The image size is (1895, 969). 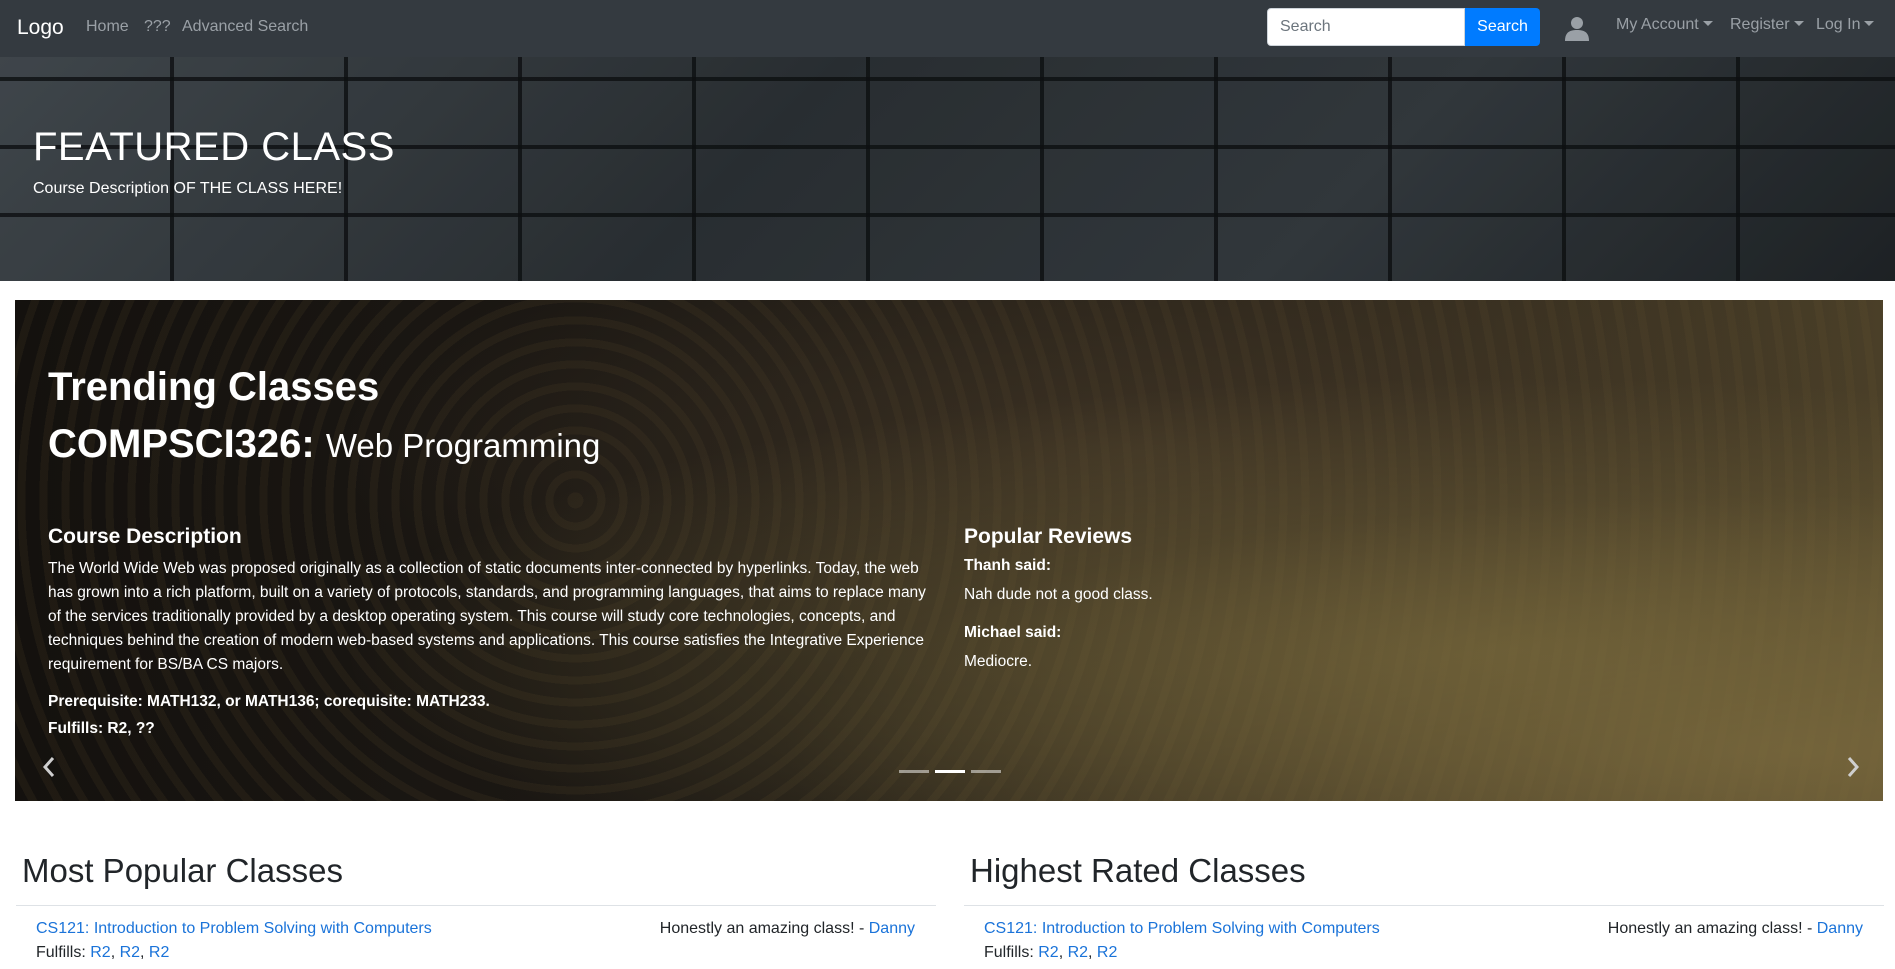 What do you see at coordinates (1138, 870) in the screenshot?
I see `highest-rated-heading: Highest Rated Classes` at bounding box center [1138, 870].